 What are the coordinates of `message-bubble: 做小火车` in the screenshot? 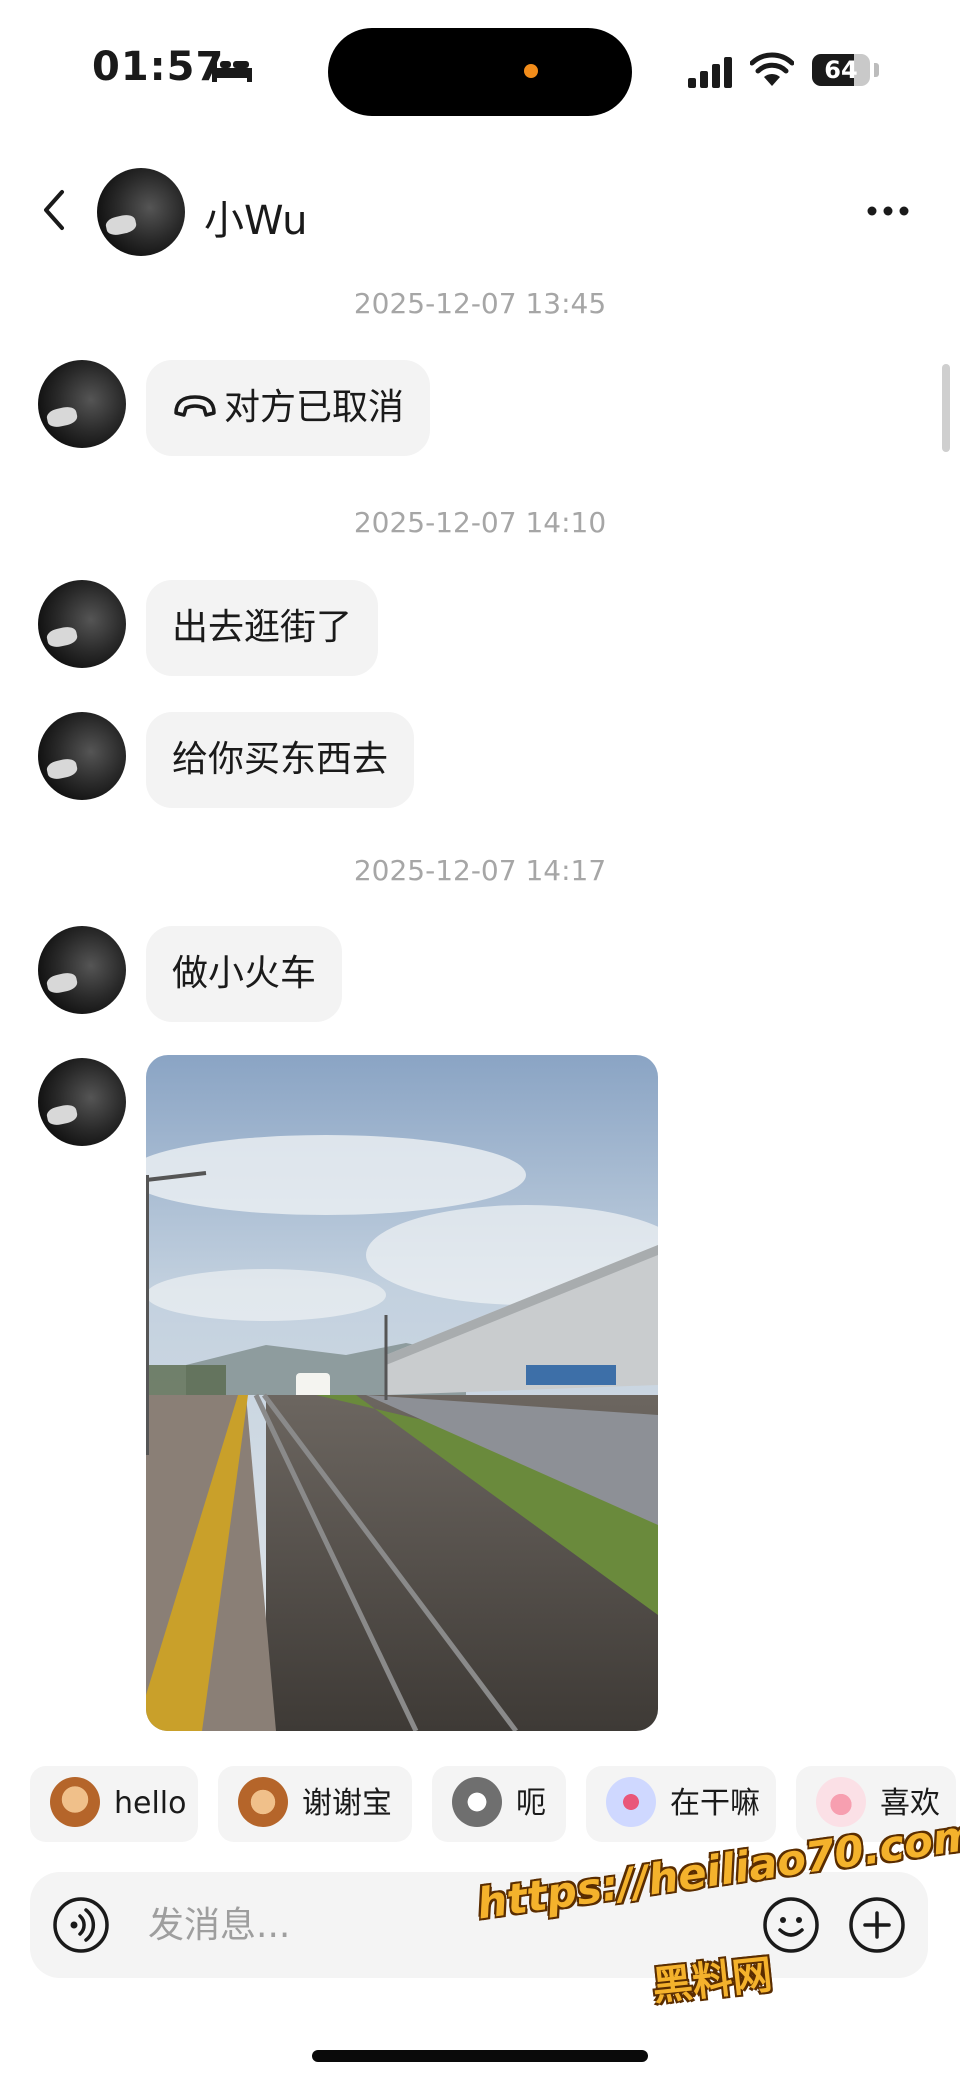 It's located at (244, 974).